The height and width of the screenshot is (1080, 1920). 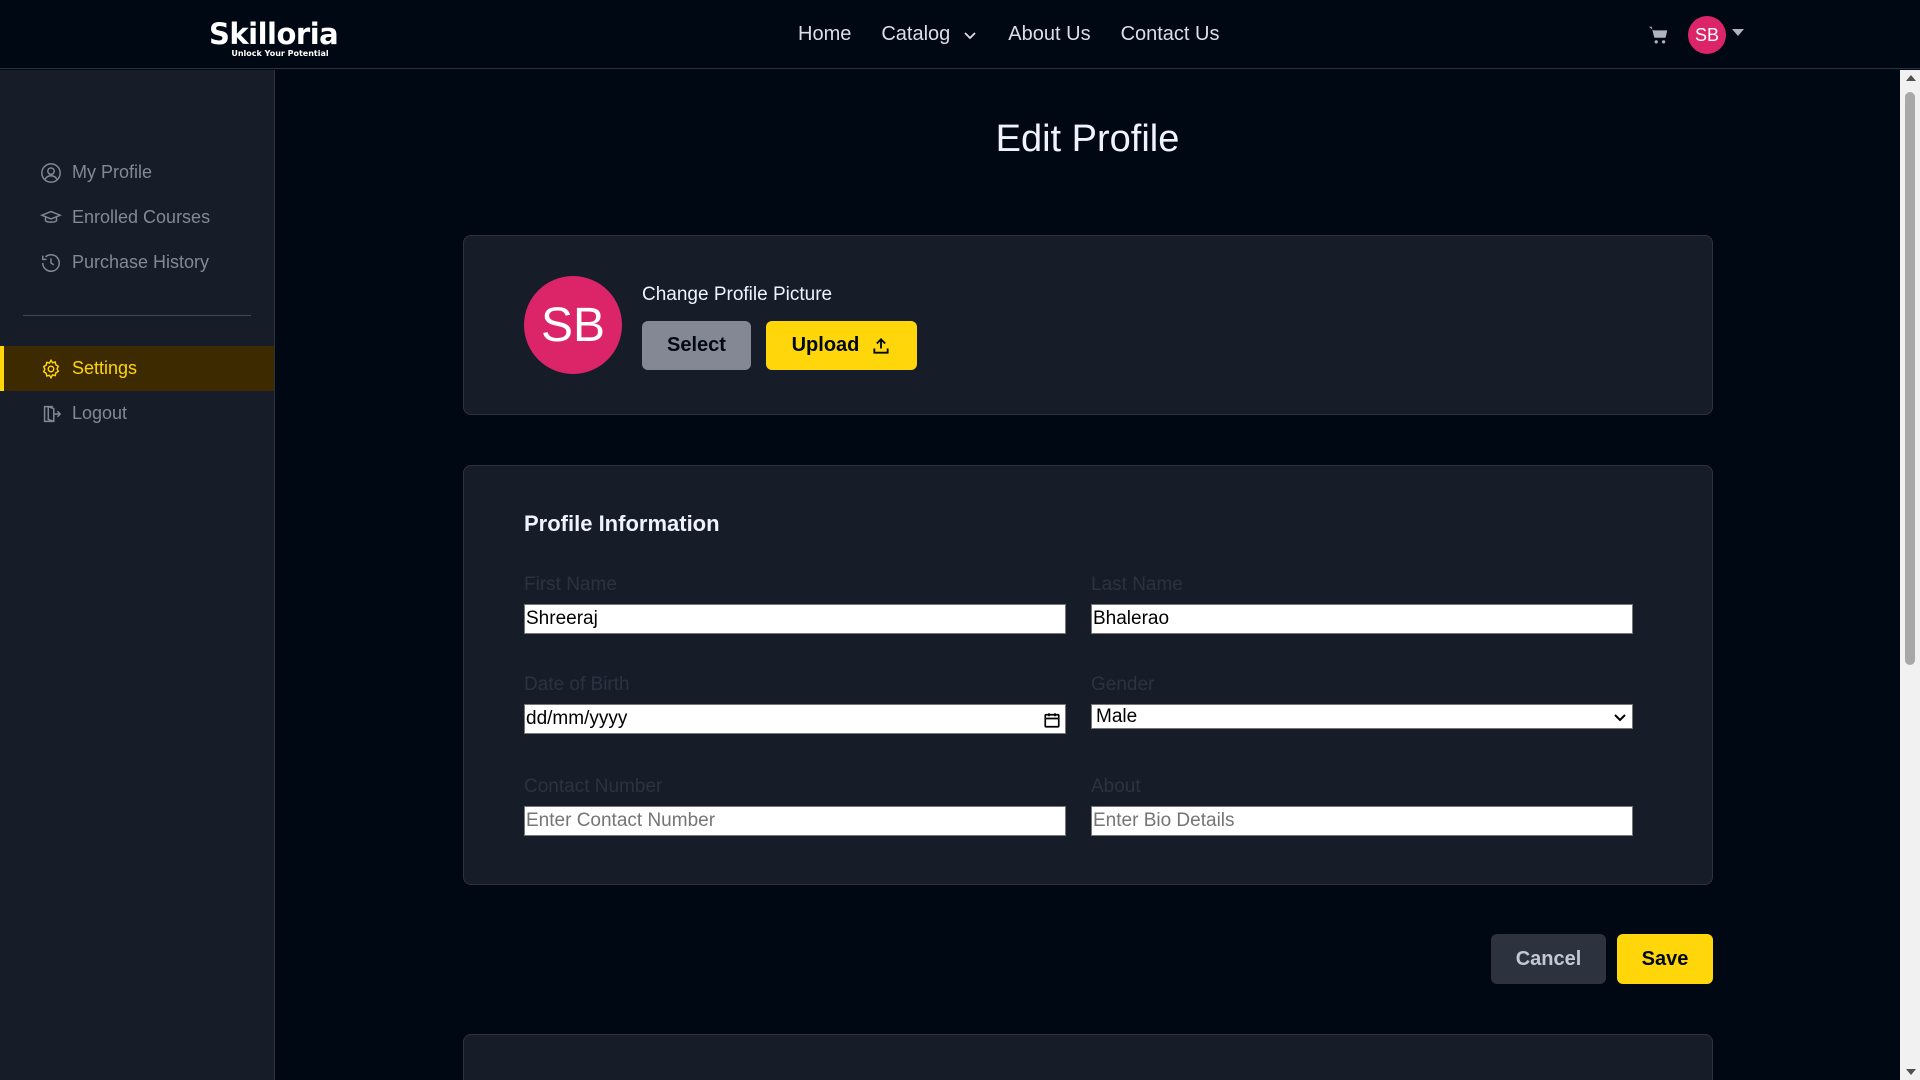 I want to click on history-icon, so click(x=51, y=263).